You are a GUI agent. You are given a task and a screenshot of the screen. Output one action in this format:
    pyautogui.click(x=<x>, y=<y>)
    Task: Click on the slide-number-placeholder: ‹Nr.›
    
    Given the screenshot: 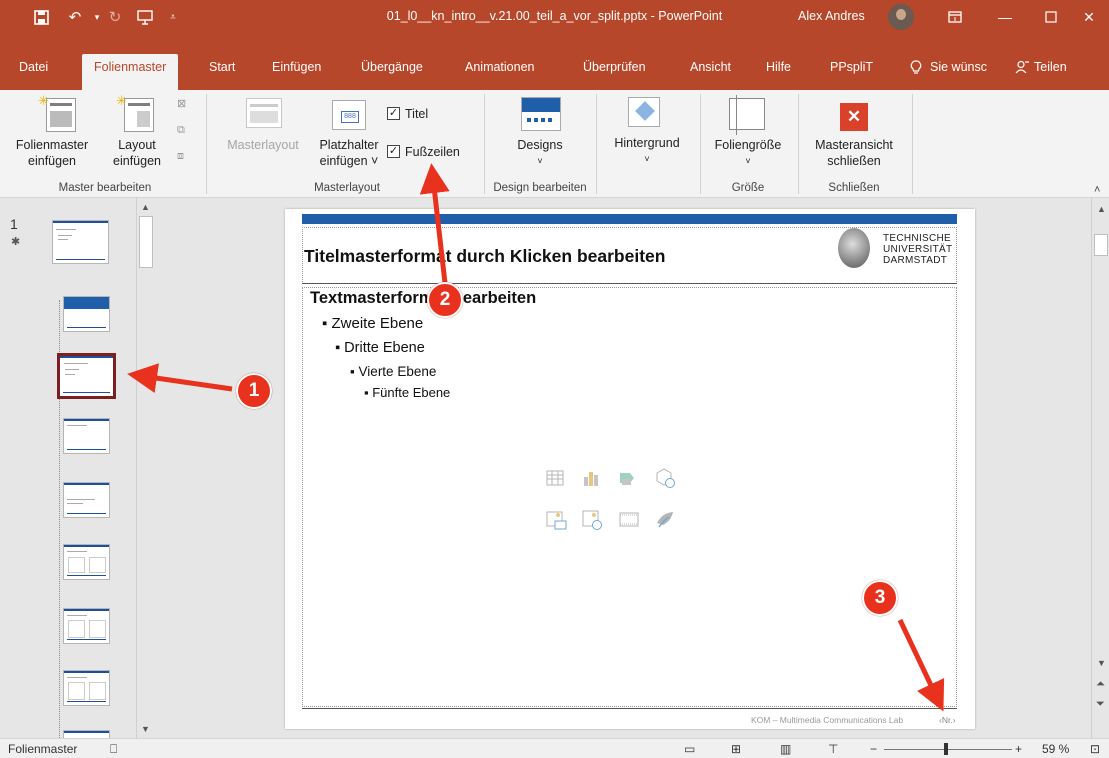 What is the action you would take?
    pyautogui.click(x=947, y=720)
    